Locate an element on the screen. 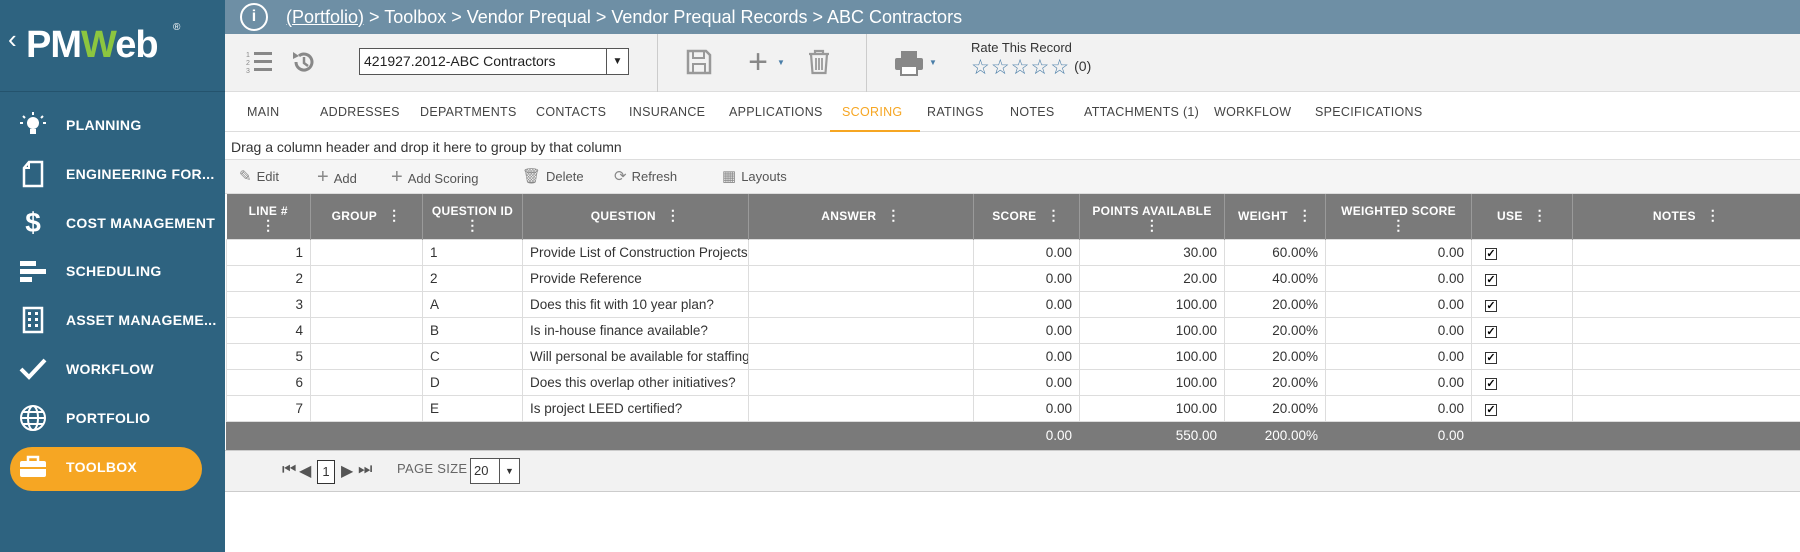  cell-line: 5 is located at coordinates (268, 356).